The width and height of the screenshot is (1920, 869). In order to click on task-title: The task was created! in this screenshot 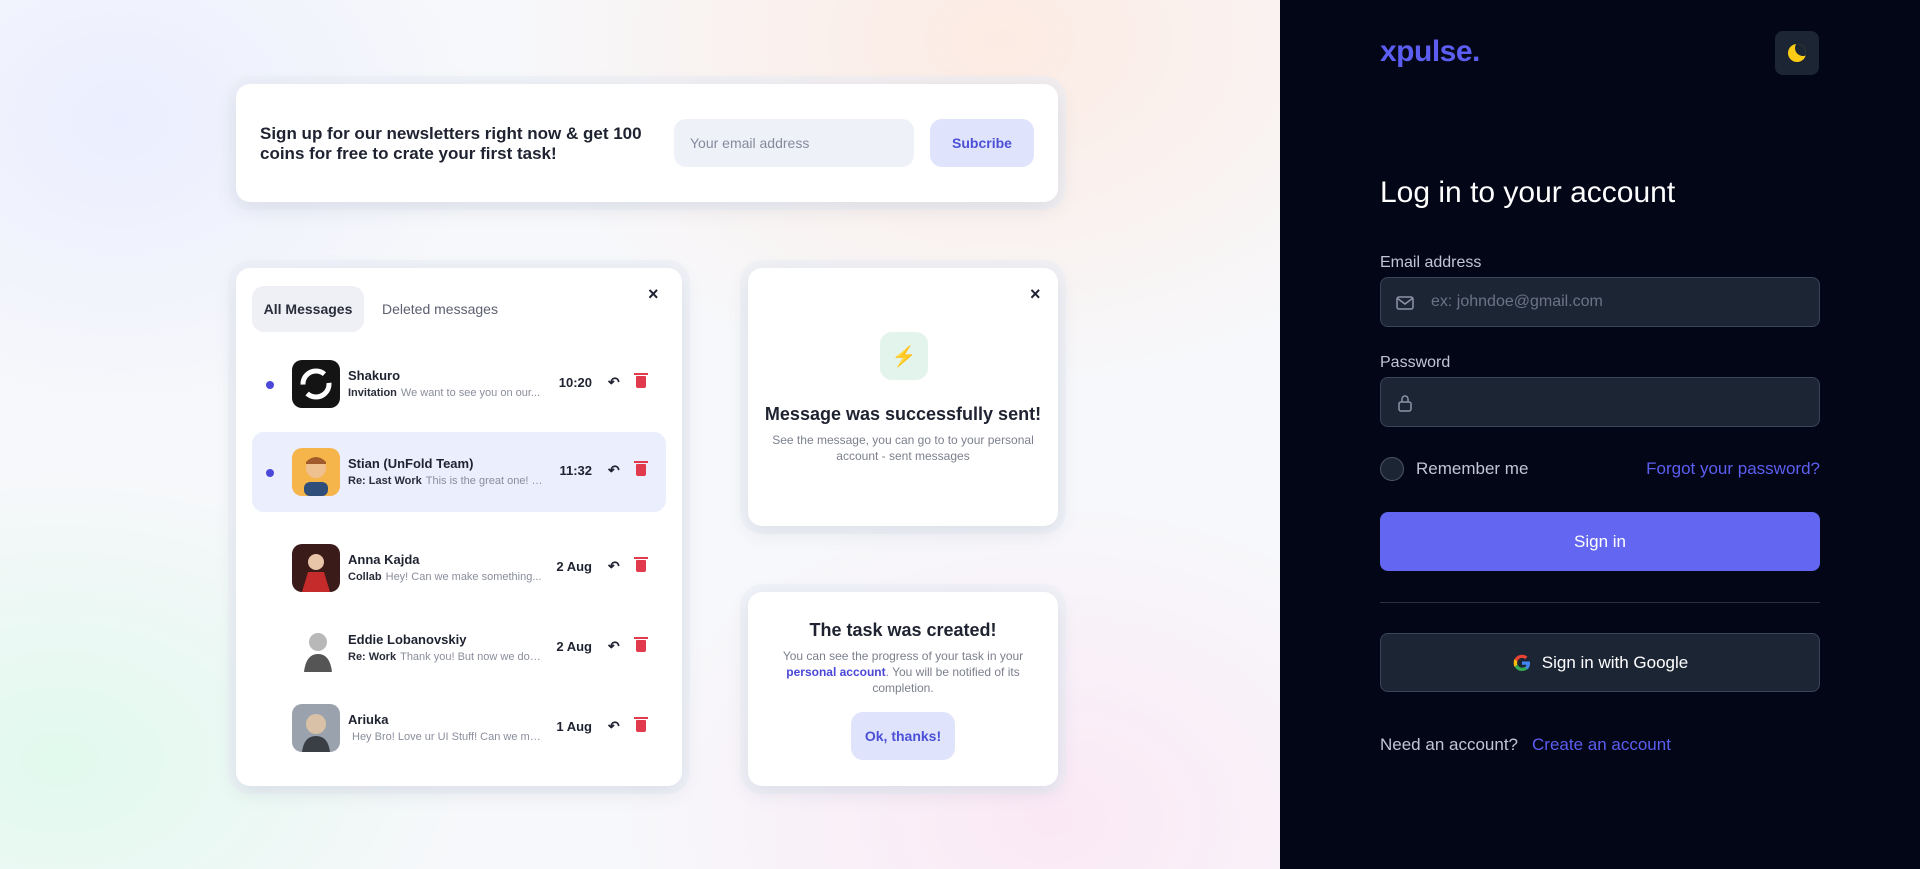, I will do `click(903, 630)`.